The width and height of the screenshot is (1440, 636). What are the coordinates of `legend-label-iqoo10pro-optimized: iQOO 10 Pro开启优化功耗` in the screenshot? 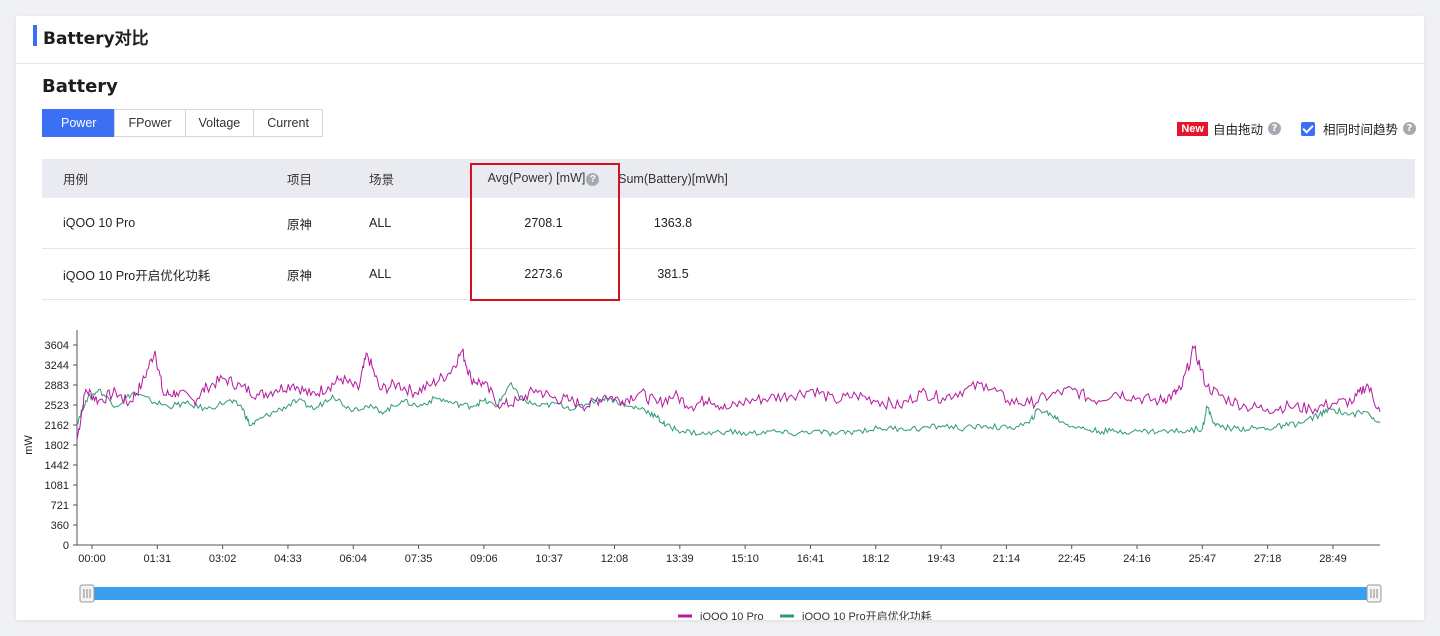 It's located at (867, 614).